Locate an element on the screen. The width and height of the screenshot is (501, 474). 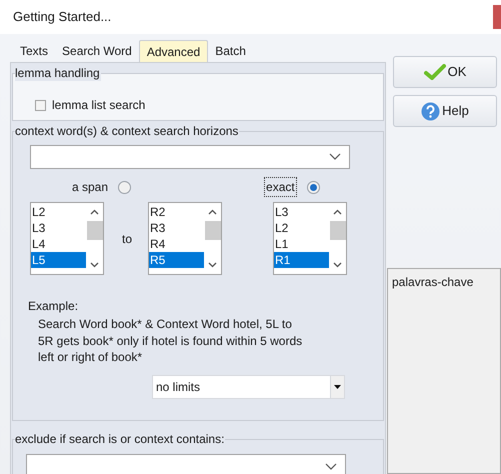
ok-button: OK is located at coordinates (445, 72).